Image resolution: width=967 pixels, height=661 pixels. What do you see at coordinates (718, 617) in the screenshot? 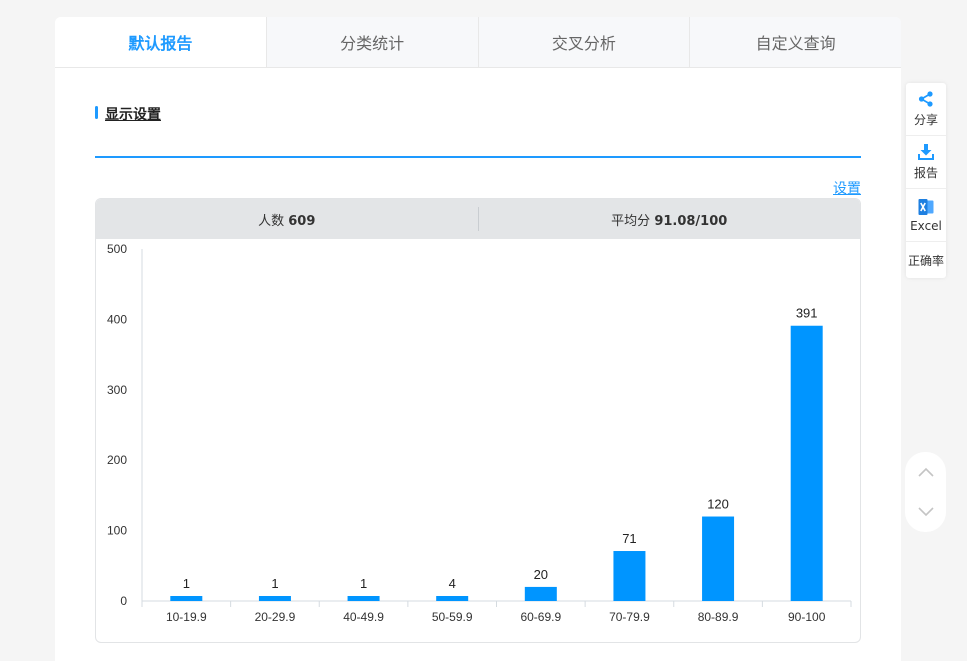
I see `x-tick-label: 80-89.9` at bounding box center [718, 617].